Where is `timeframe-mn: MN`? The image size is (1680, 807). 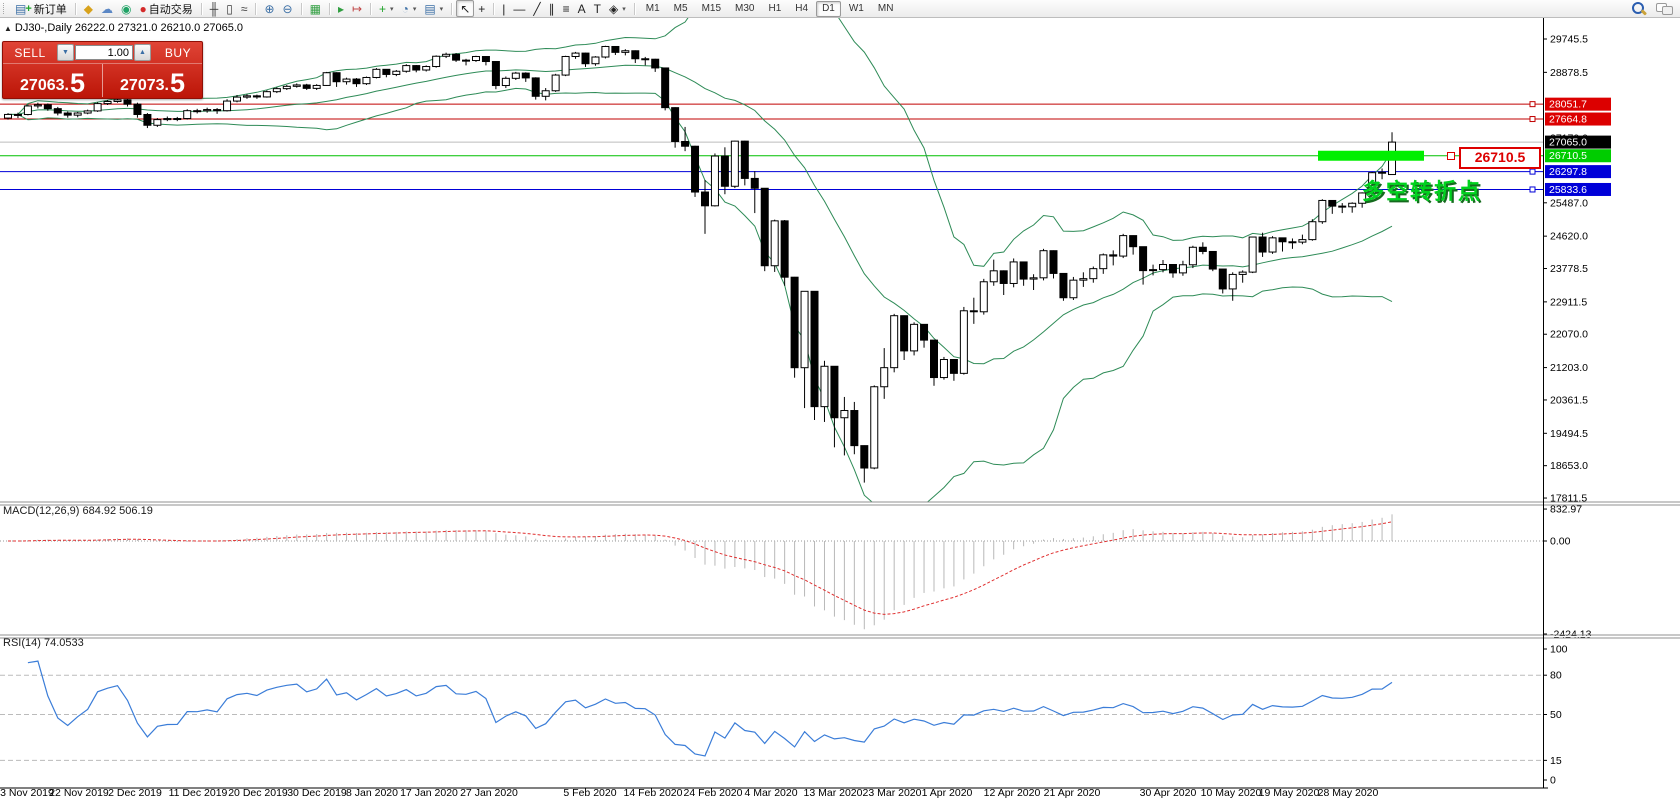 timeframe-mn: MN is located at coordinates (886, 9).